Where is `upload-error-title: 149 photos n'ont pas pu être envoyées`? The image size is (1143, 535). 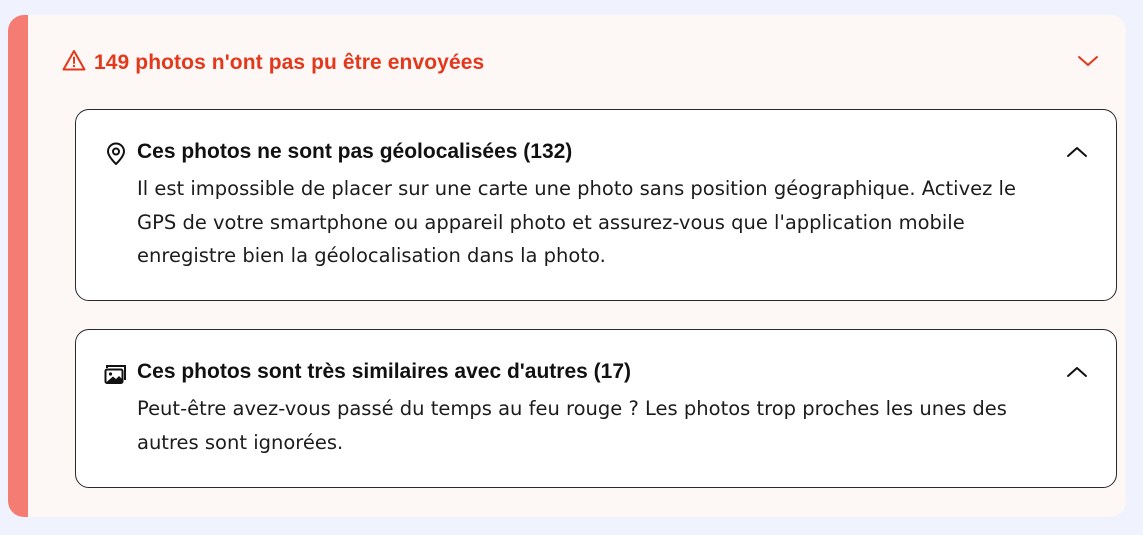 upload-error-title: 149 photos n'ont pas pu être envoyées is located at coordinates (289, 62).